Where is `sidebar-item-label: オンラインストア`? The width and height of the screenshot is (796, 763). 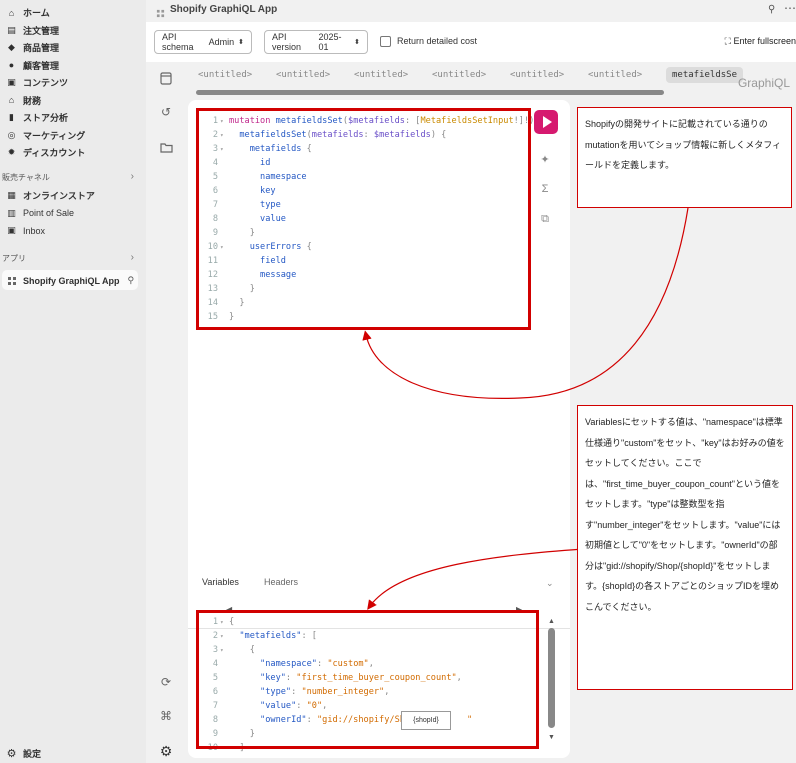
sidebar-item-label: オンラインストア is located at coordinates (59, 196).